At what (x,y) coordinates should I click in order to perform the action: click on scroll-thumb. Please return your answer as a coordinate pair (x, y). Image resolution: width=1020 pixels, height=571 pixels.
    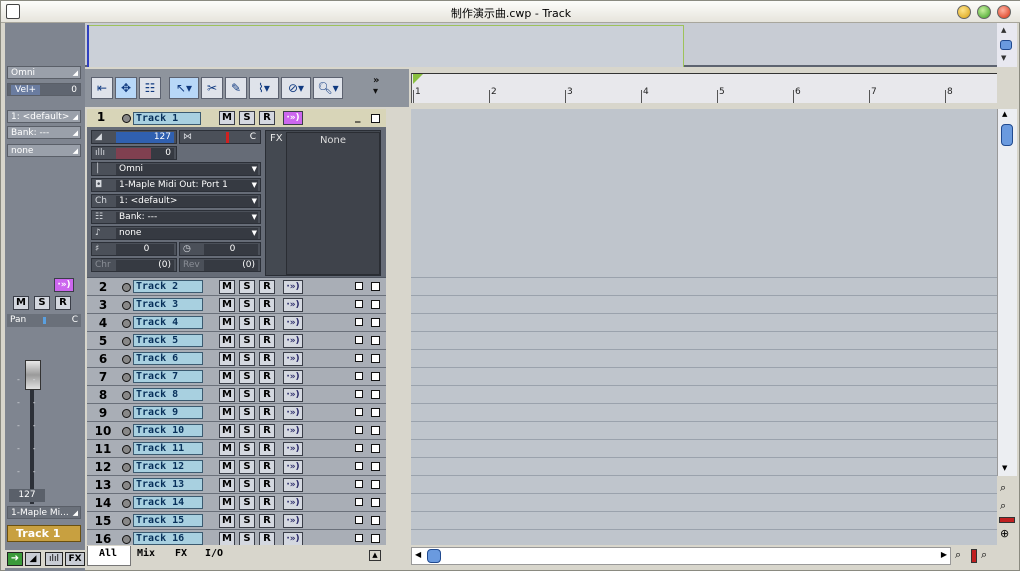
    Looking at the image, I should click on (1006, 45).